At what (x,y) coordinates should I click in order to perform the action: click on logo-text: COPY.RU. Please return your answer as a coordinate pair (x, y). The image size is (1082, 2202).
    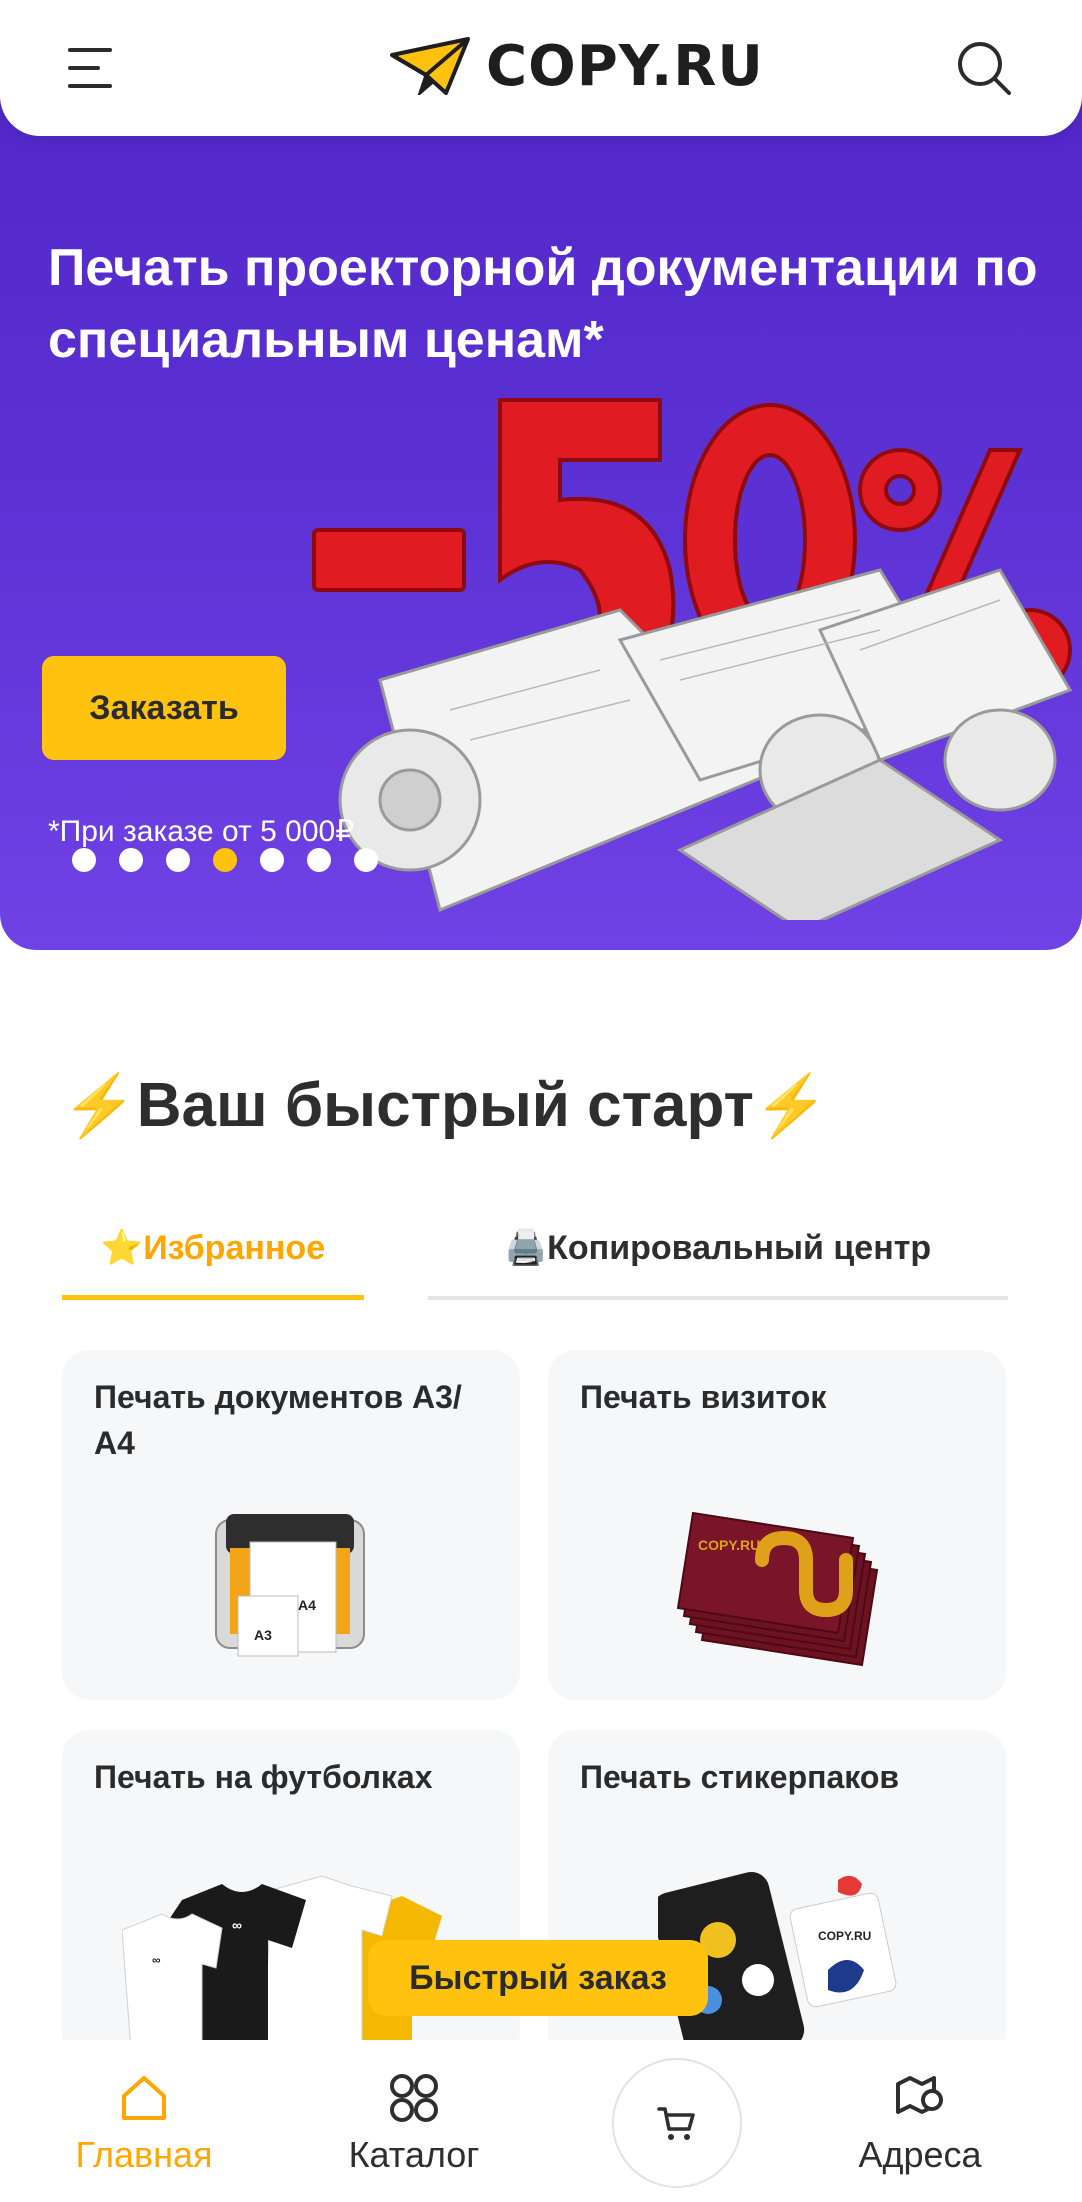
    Looking at the image, I should click on (625, 66).